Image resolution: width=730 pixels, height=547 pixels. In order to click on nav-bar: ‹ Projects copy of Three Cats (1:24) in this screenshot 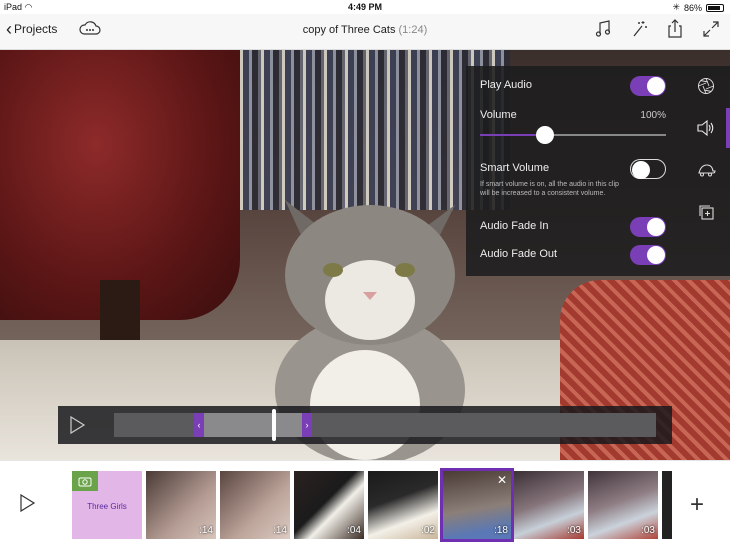, I will do `click(365, 32)`.